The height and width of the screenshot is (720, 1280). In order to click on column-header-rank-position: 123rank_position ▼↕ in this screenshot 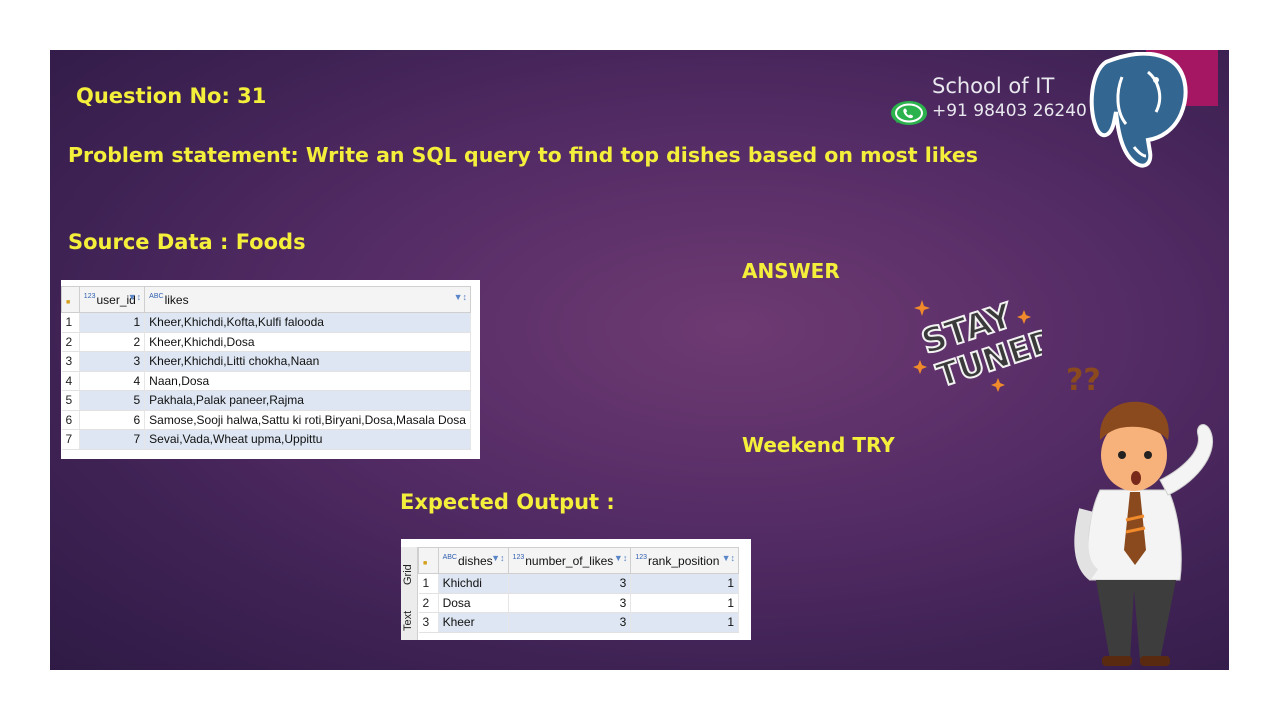, I will do `click(684, 560)`.